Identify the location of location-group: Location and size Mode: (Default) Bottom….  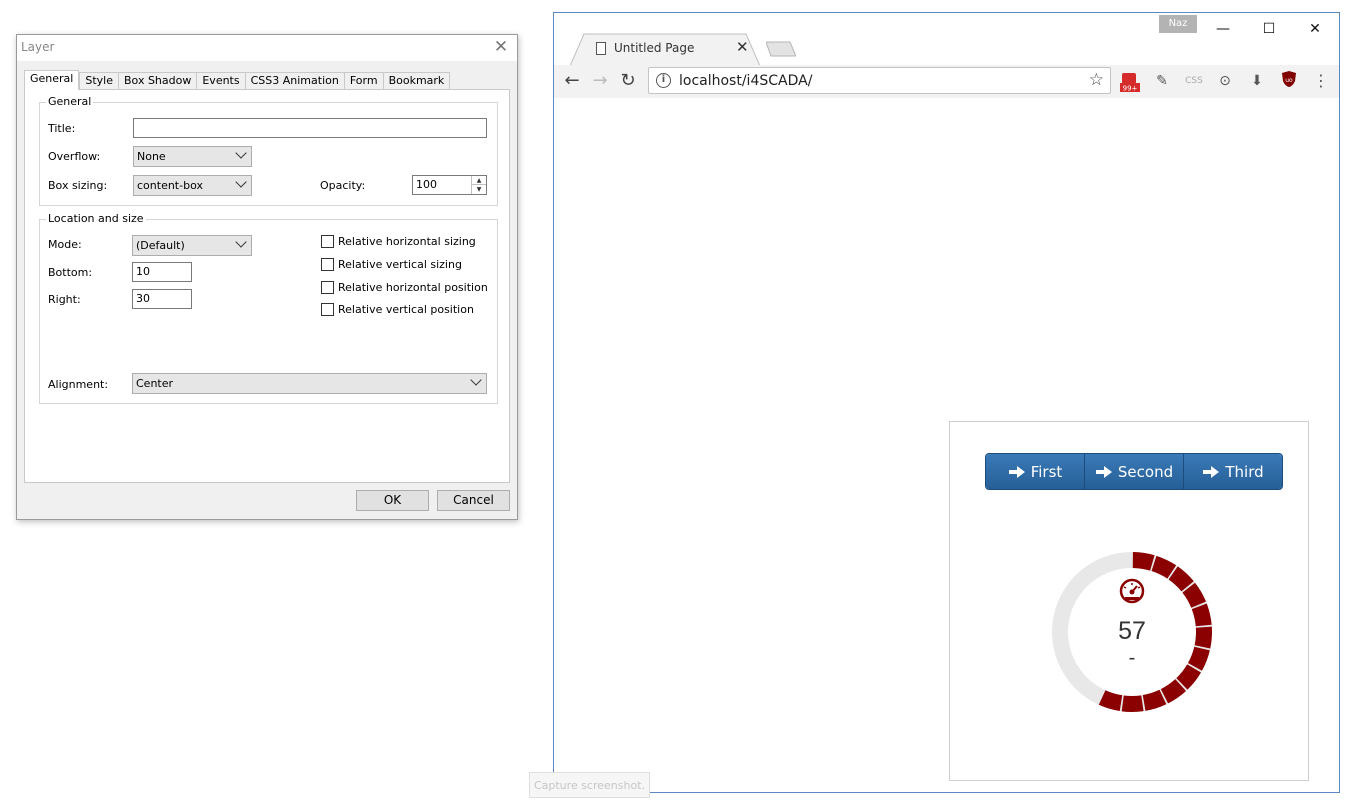
(268, 308).